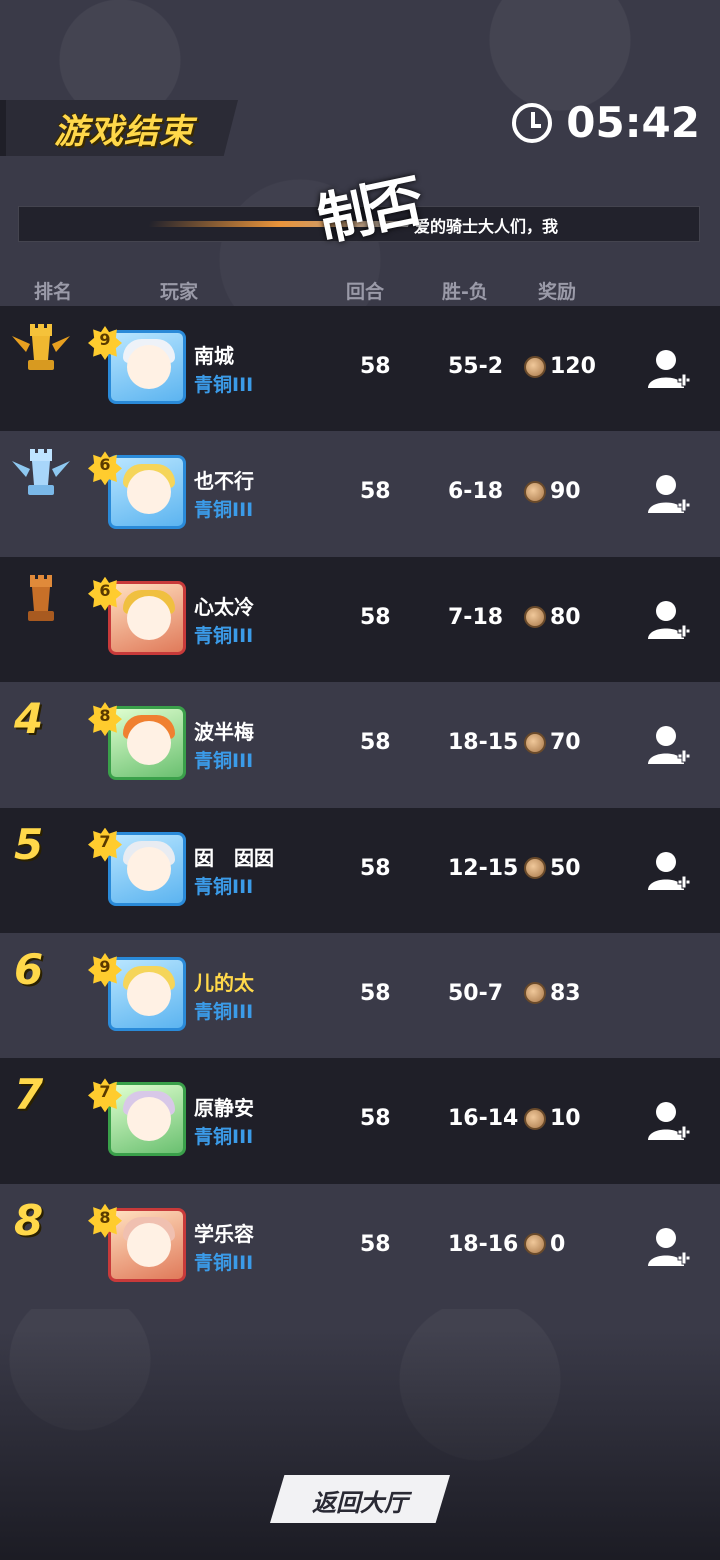  What do you see at coordinates (224, 982) in the screenshot?
I see `player-name: 儿的太` at bounding box center [224, 982].